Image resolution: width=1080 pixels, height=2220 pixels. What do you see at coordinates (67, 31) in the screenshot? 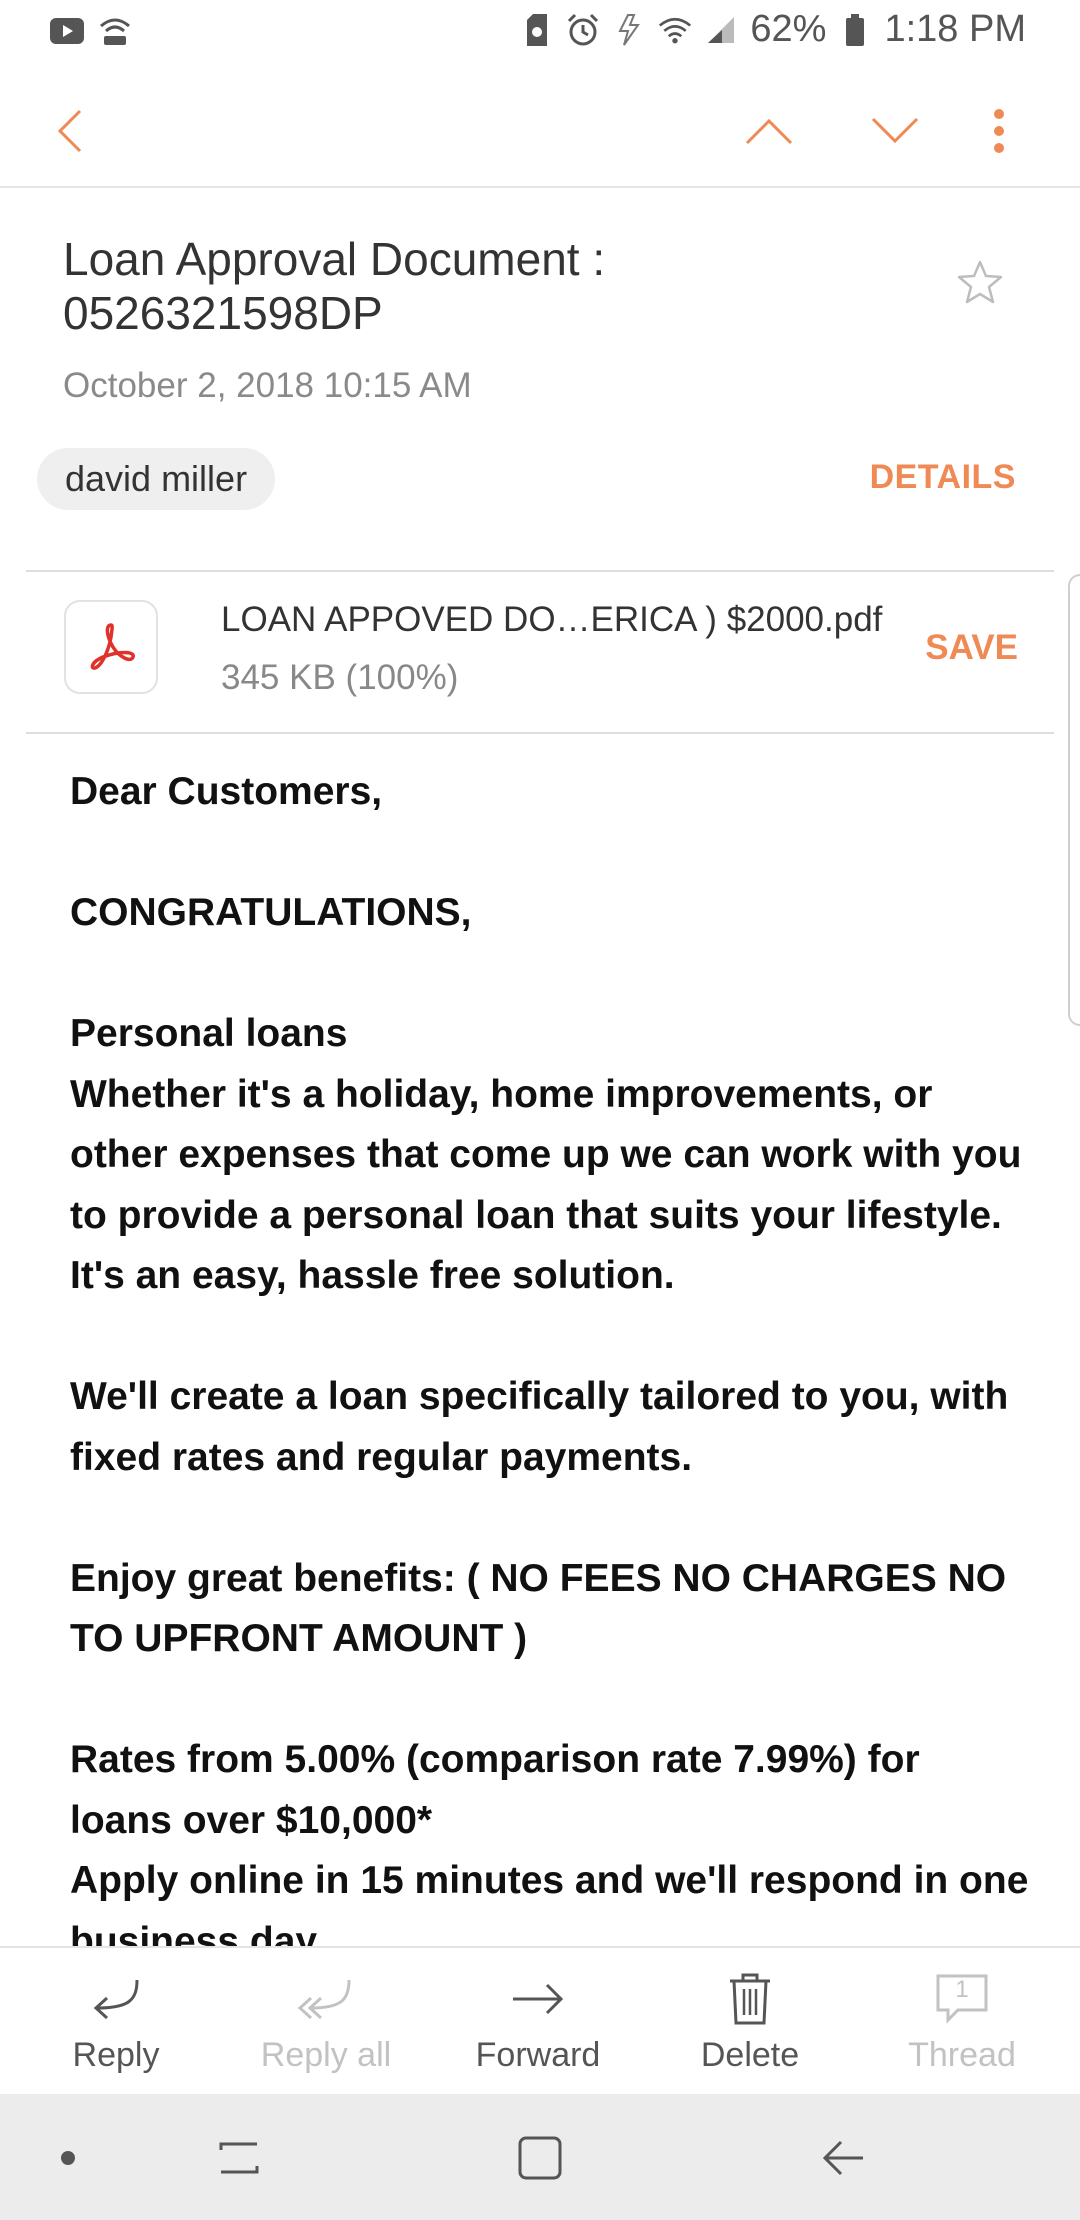
I see `youtube-icon` at bounding box center [67, 31].